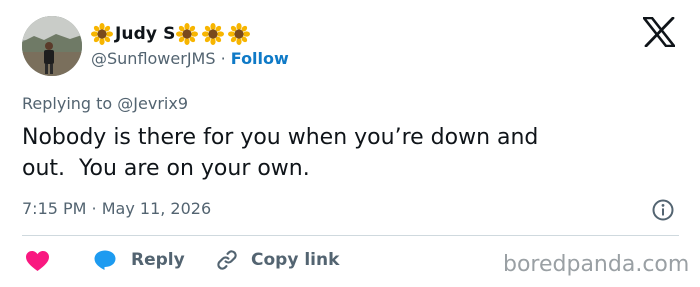  What do you see at coordinates (145, 34) in the screenshot?
I see `author-name: Judy S` at bounding box center [145, 34].